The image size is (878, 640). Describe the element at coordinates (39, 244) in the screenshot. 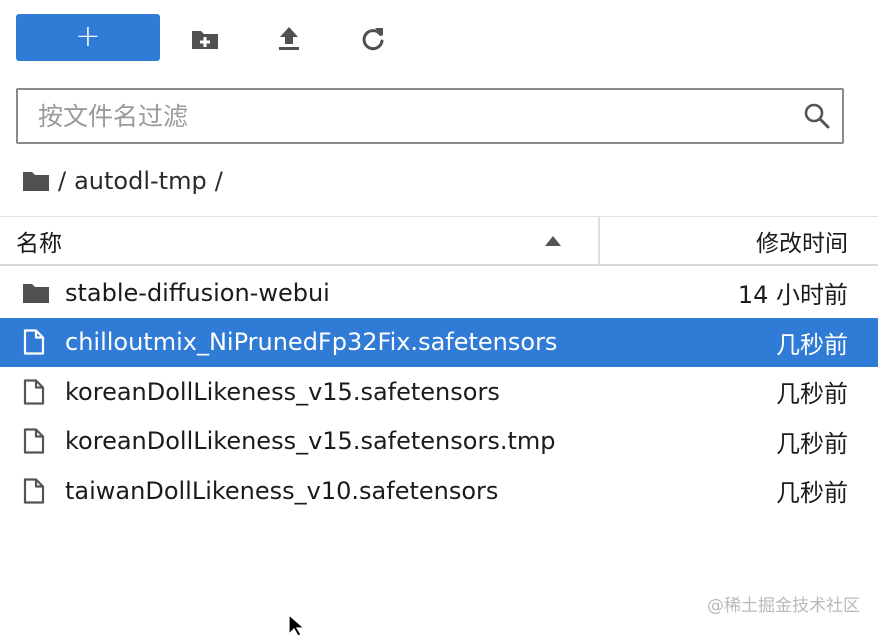

I see `column-name-label: 名称` at that location.